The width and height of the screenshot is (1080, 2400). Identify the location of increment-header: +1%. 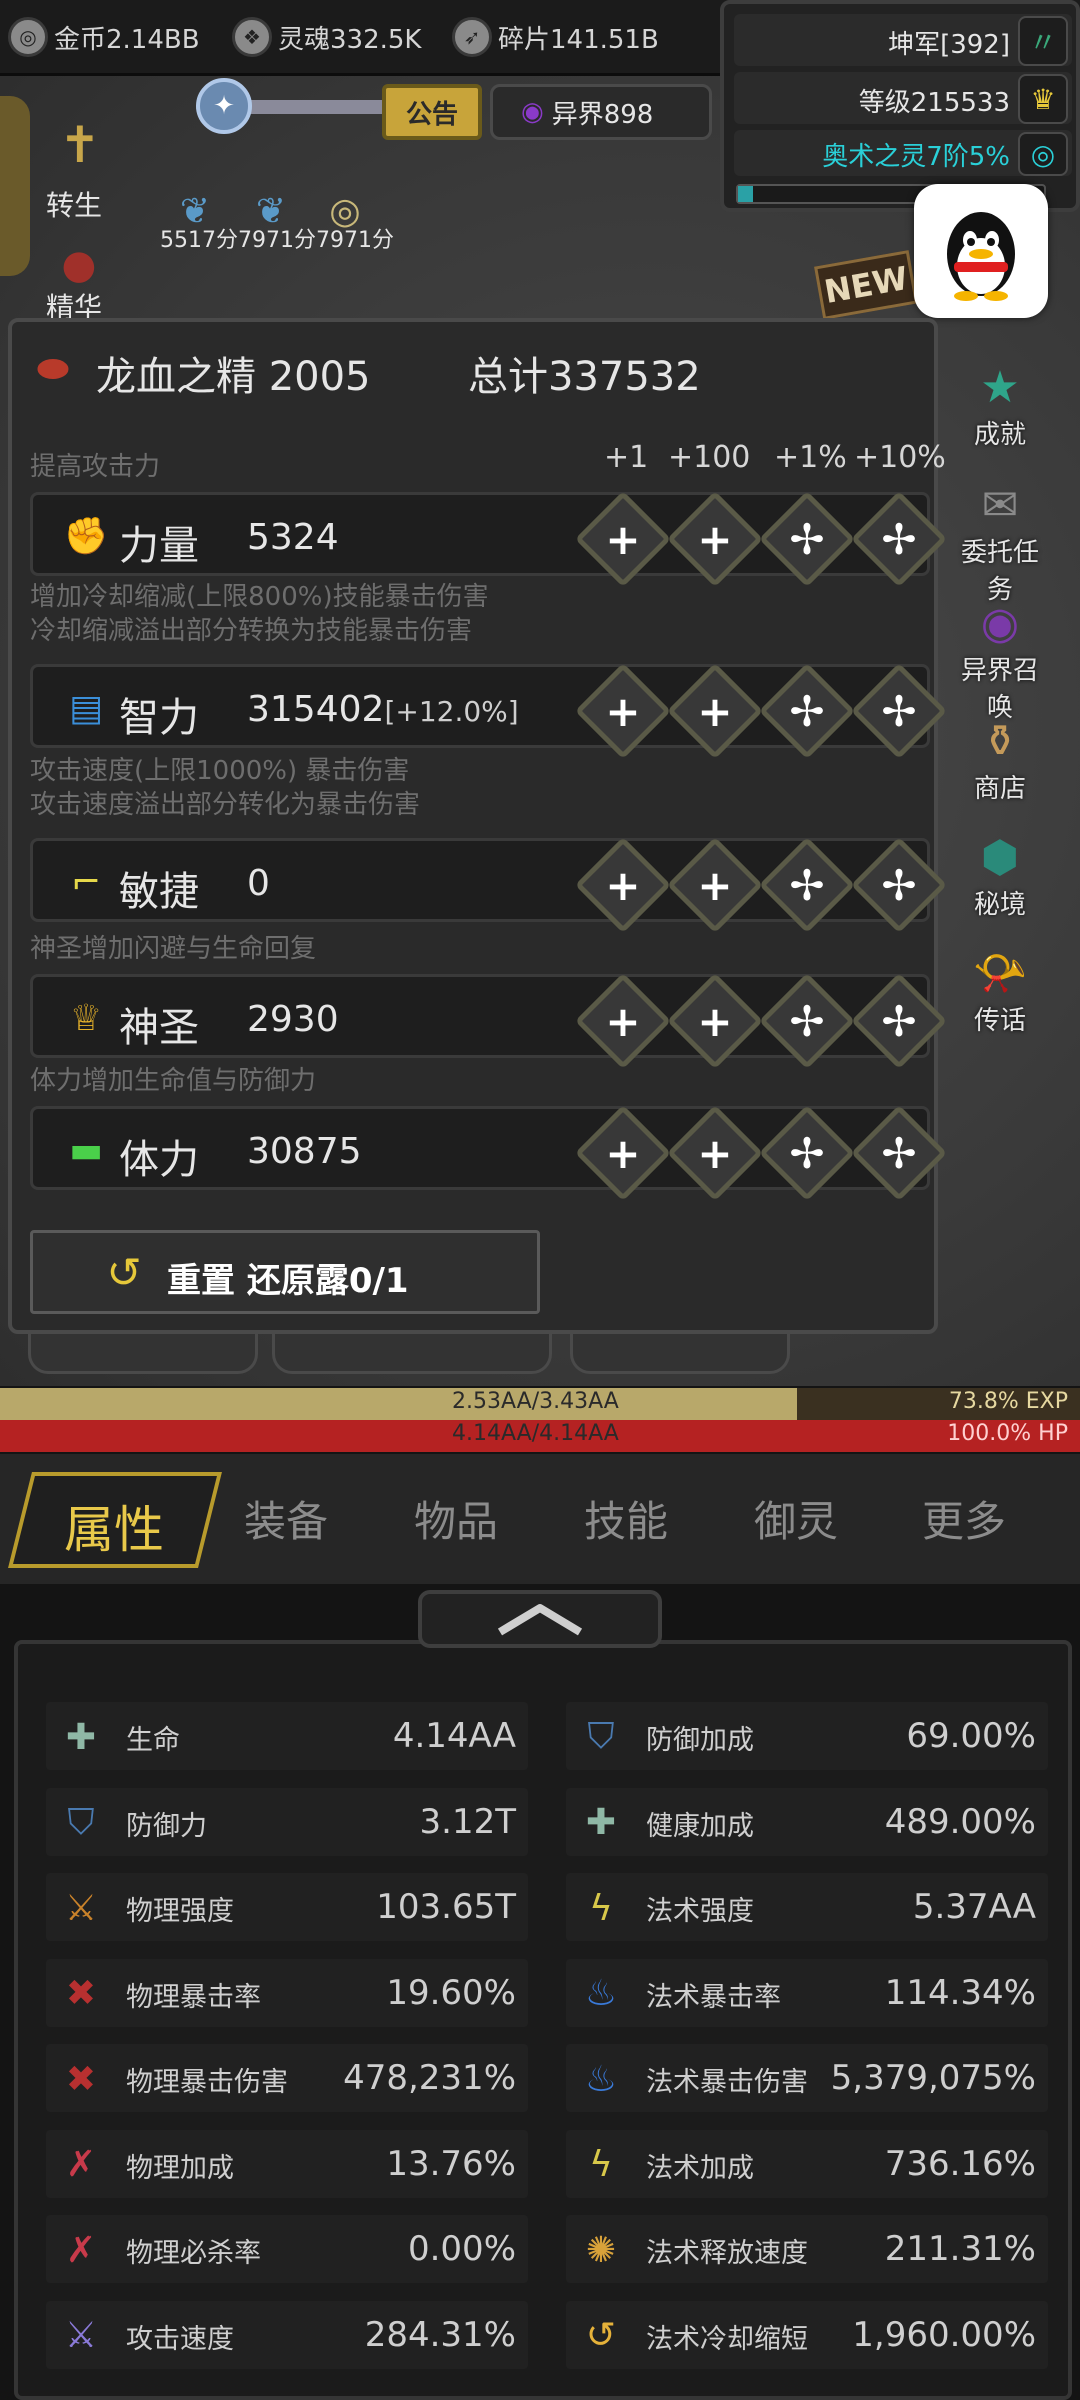
(810, 457).